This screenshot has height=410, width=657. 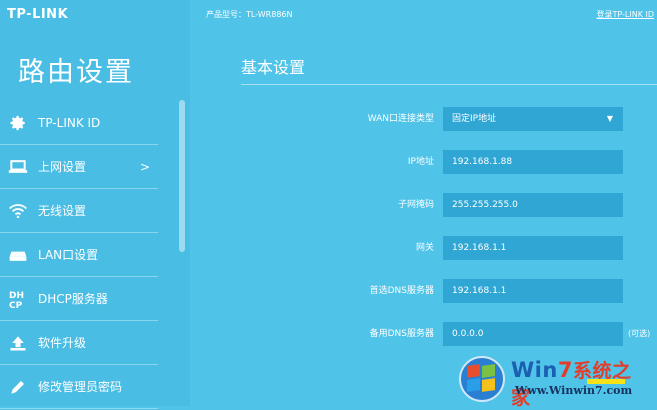 I want to click on mask-label: 子网掩码, so click(x=415, y=205).